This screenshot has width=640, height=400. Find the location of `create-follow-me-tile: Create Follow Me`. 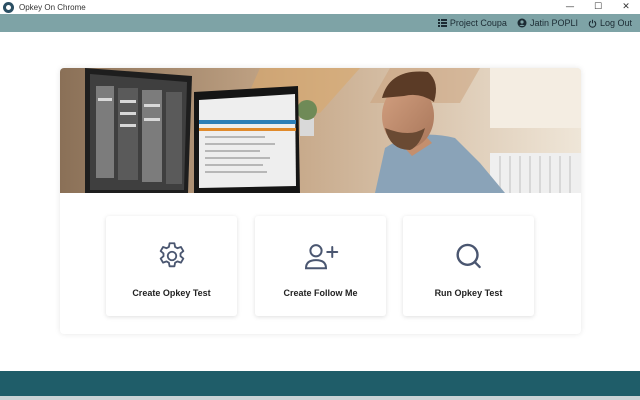

create-follow-me-tile: Create Follow Me is located at coordinates (320, 266).